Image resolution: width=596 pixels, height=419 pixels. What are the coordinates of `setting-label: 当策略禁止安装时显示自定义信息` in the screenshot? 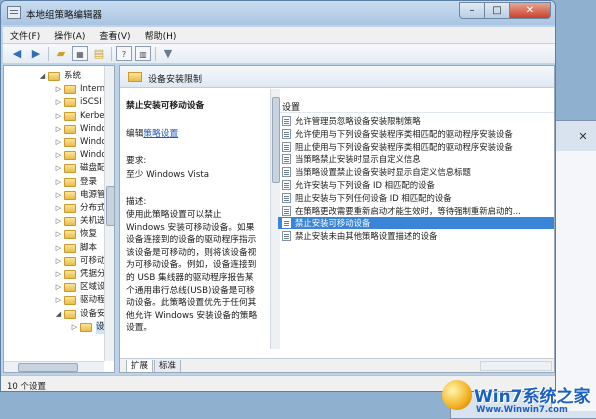 It's located at (358, 159).